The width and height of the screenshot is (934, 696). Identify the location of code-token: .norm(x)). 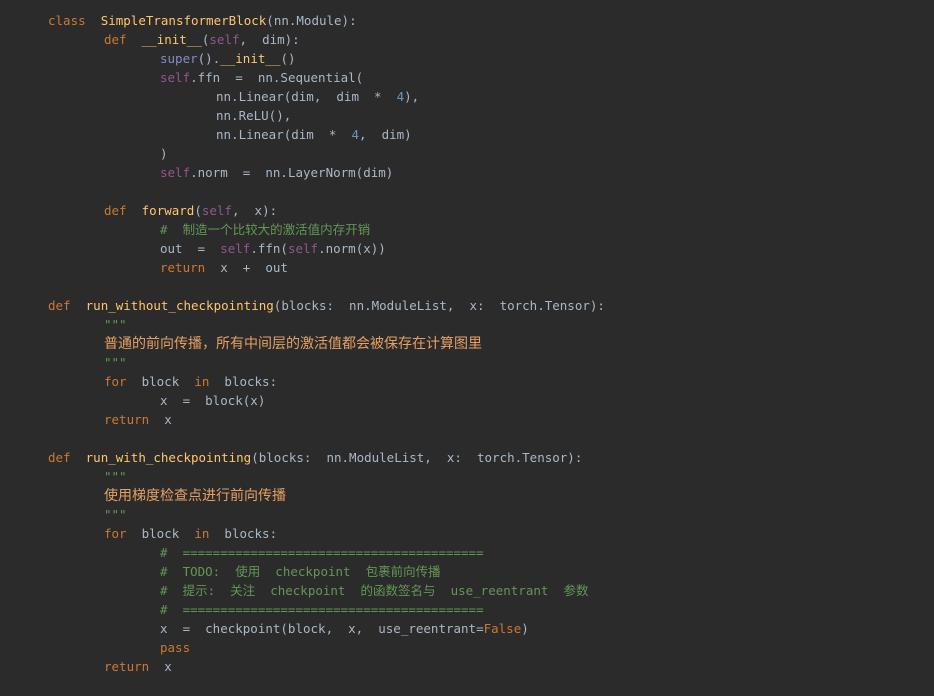
(352, 248).